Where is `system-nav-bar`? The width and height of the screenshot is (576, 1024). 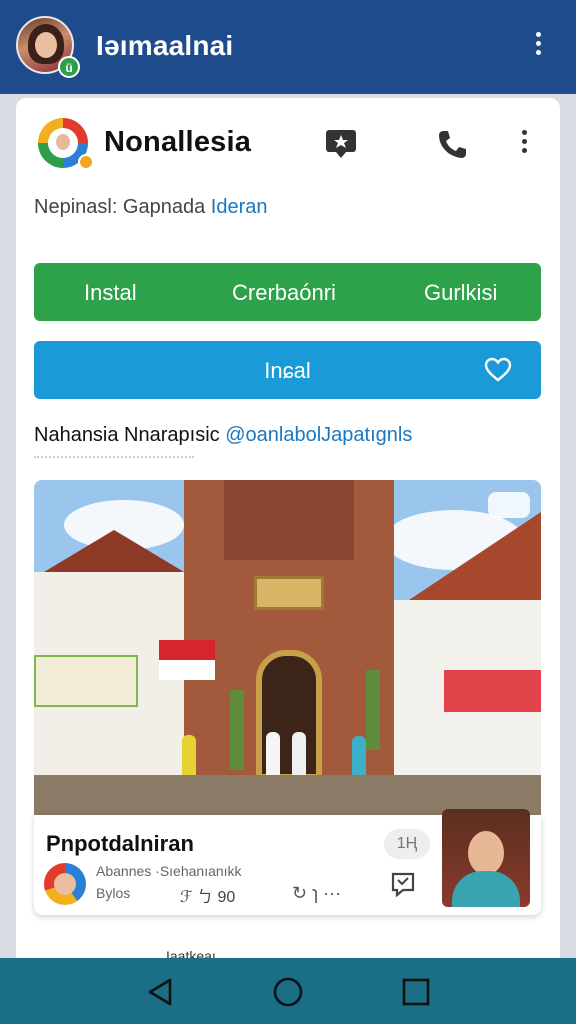
system-nav-bar is located at coordinates (288, 991).